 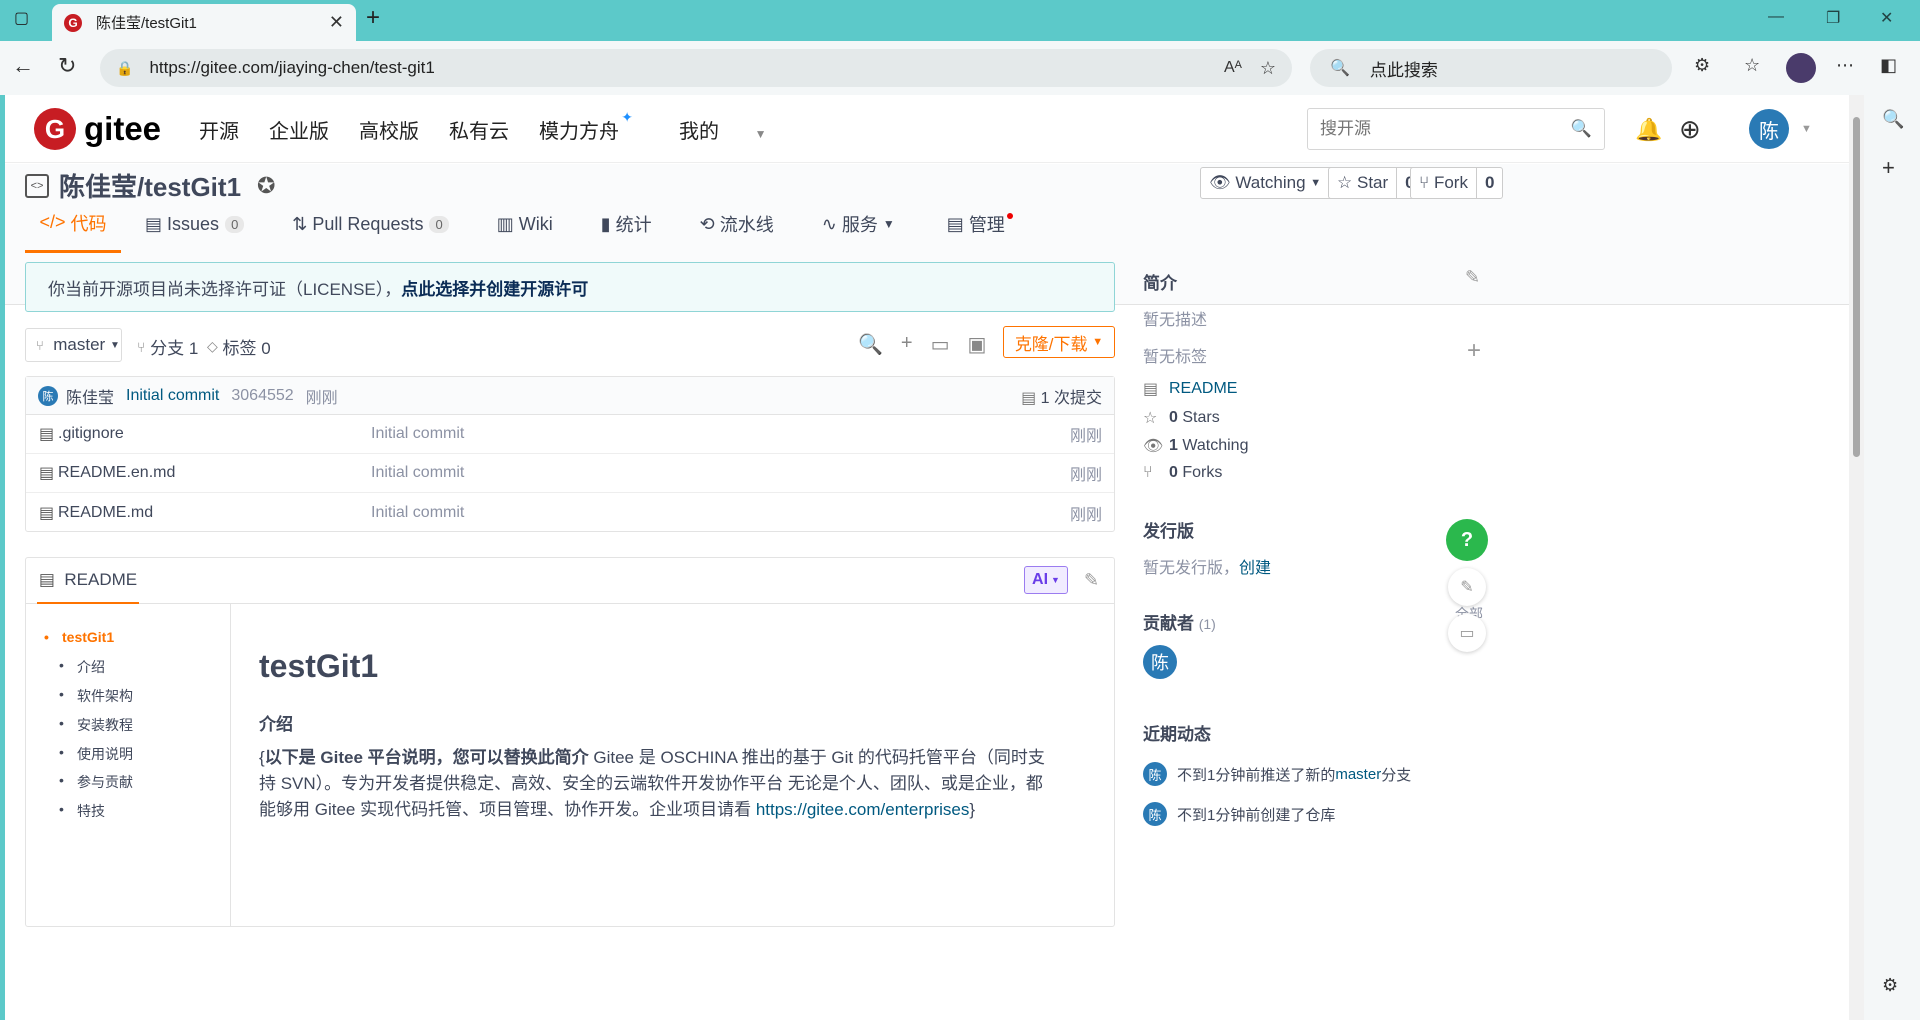 I want to click on nav-university: 高校版, so click(x=389, y=129).